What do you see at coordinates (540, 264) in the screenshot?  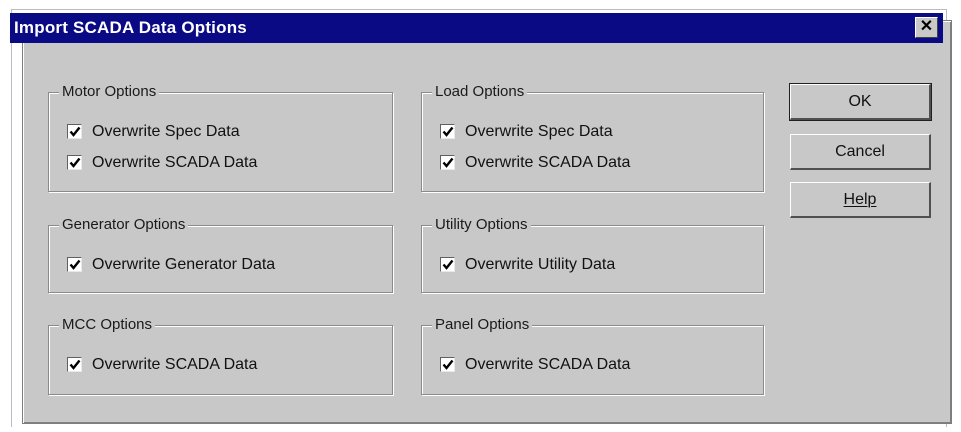 I see `checkbox-label: Overwrite Utility Data` at bounding box center [540, 264].